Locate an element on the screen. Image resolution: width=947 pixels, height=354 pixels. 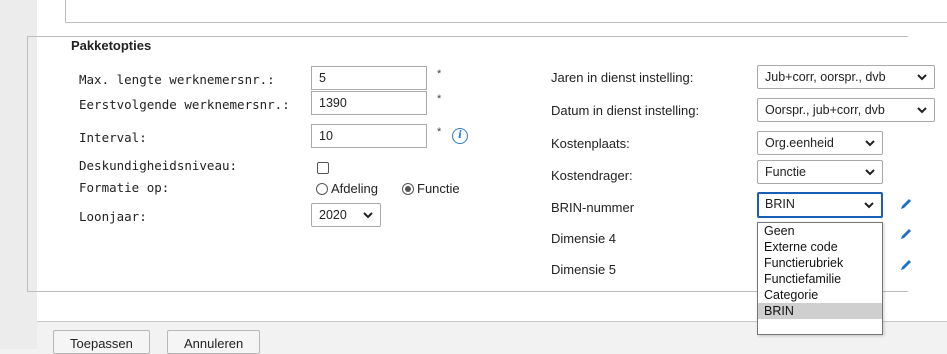
jaren-label: Jaren in dienst instelling: is located at coordinates (622, 77).